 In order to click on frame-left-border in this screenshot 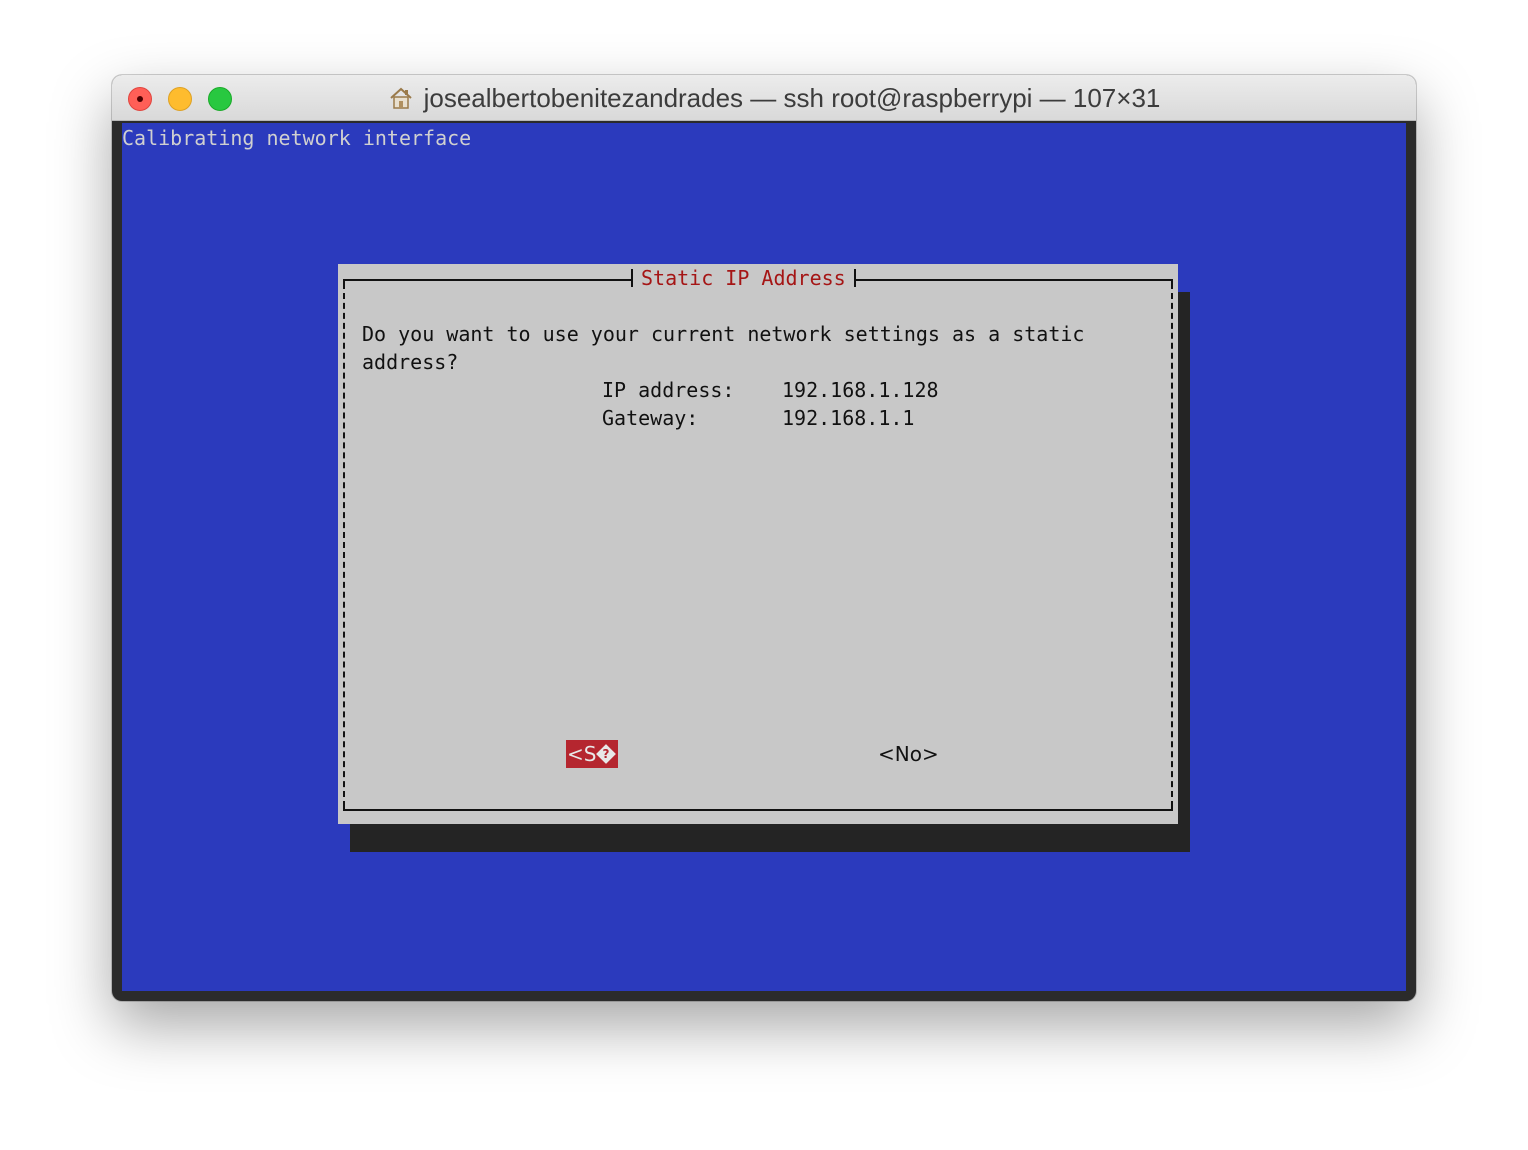, I will do `click(344, 545)`.